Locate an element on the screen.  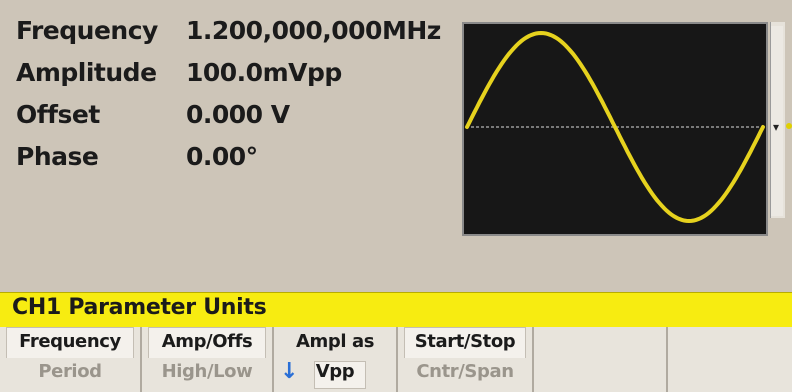
amplitude-value: 100.0mVpp is located at coordinates (264, 72).